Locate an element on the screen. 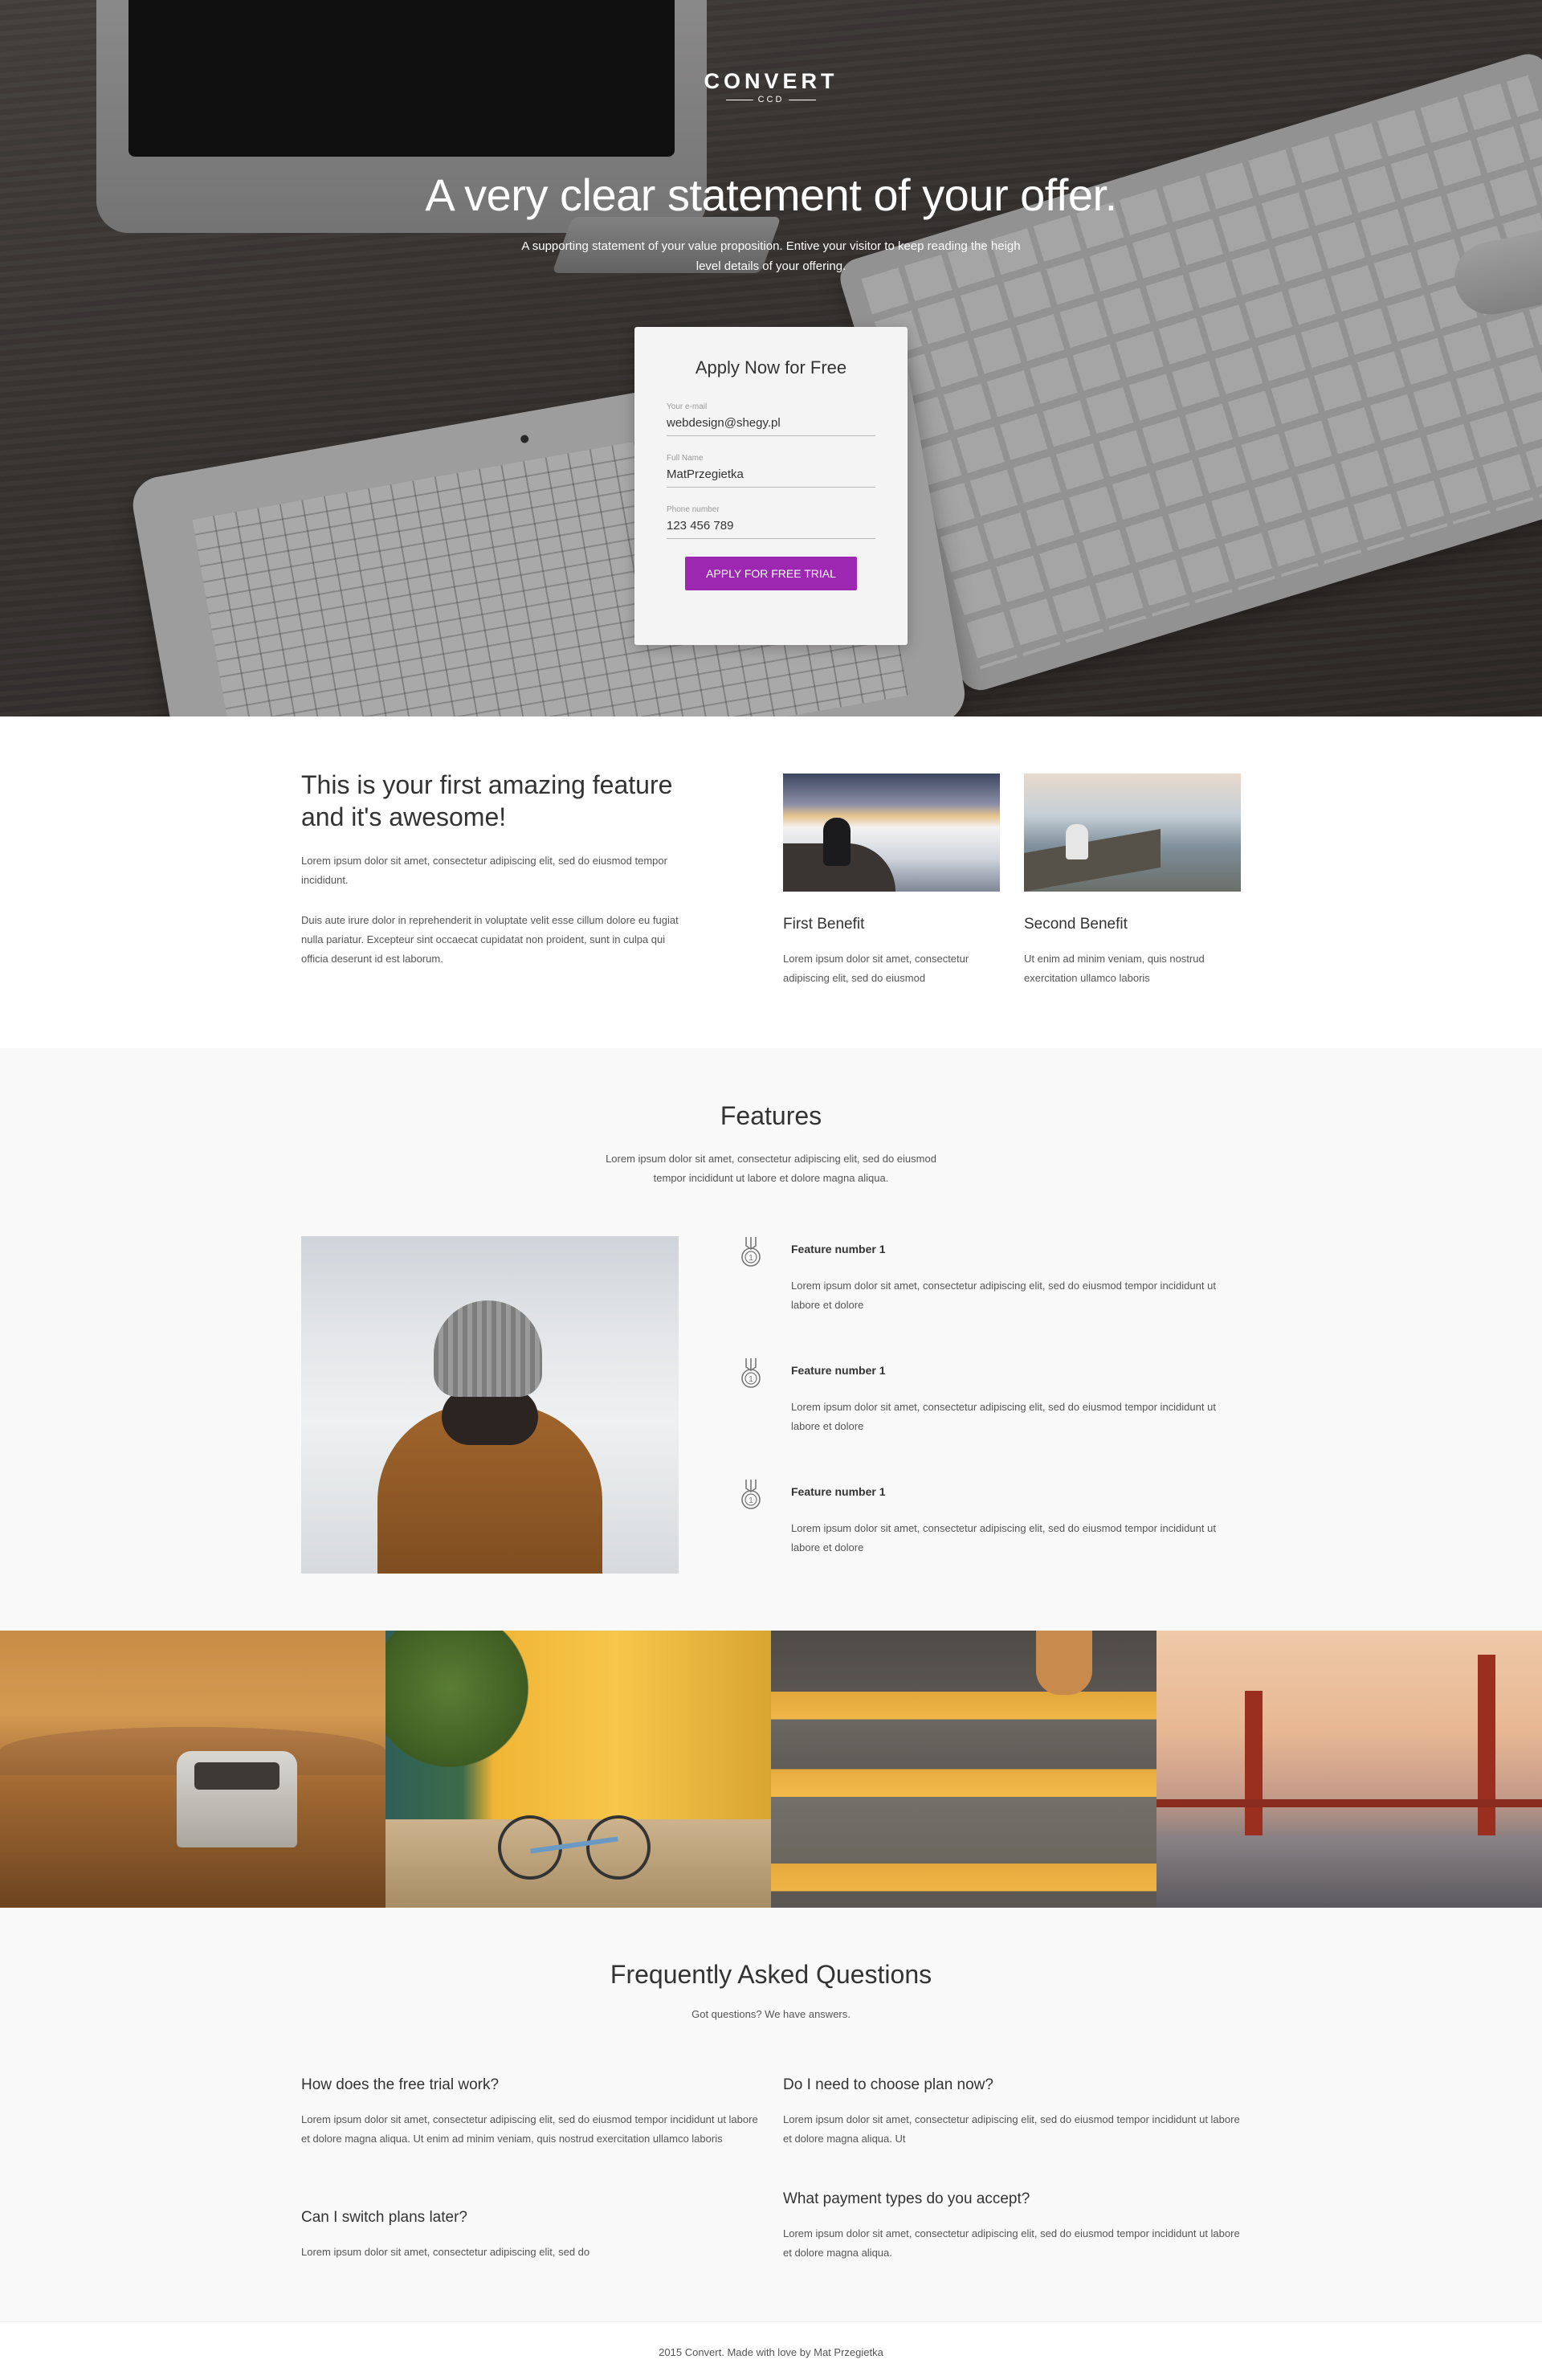 This screenshot has height=2380, width=1542. phone-label: Phone number is located at coordinates (693, 509).